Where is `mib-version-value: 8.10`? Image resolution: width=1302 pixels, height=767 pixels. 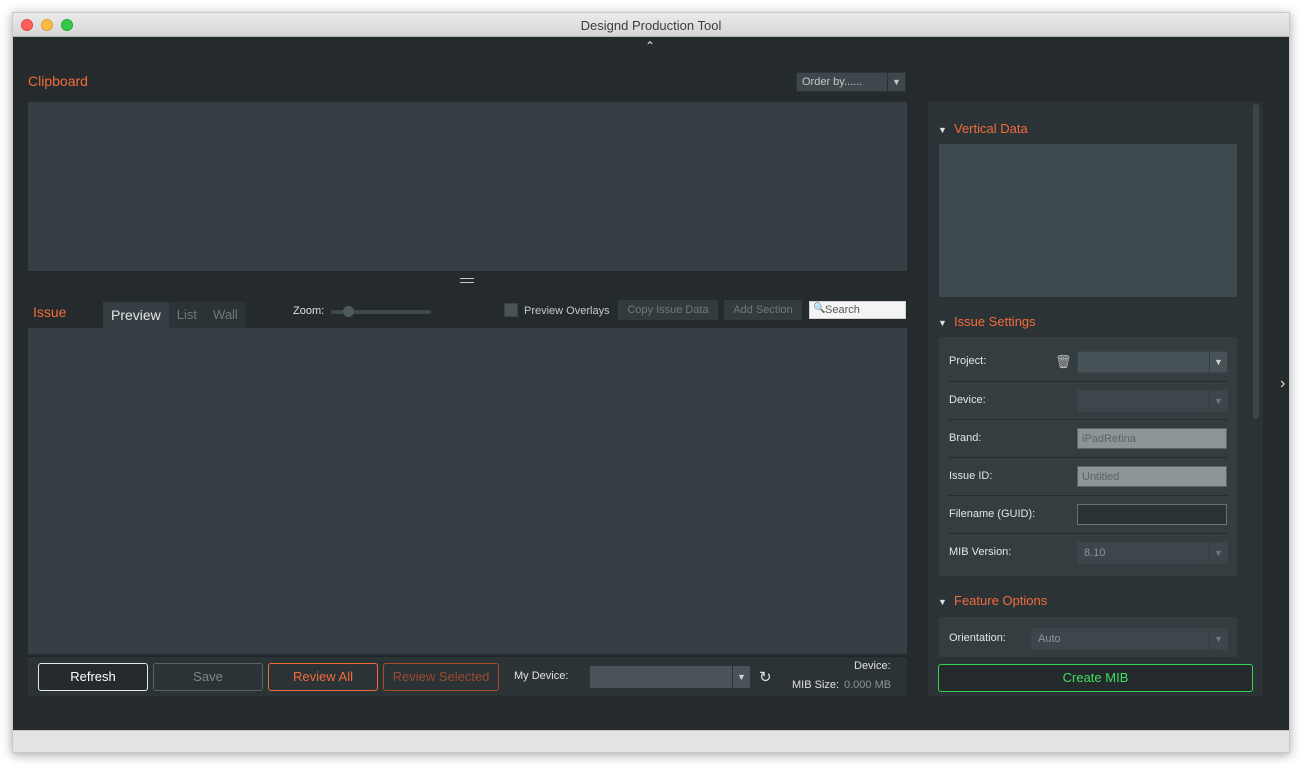
mib-version-value: 8.10 is located at coordinates (1095, 553).